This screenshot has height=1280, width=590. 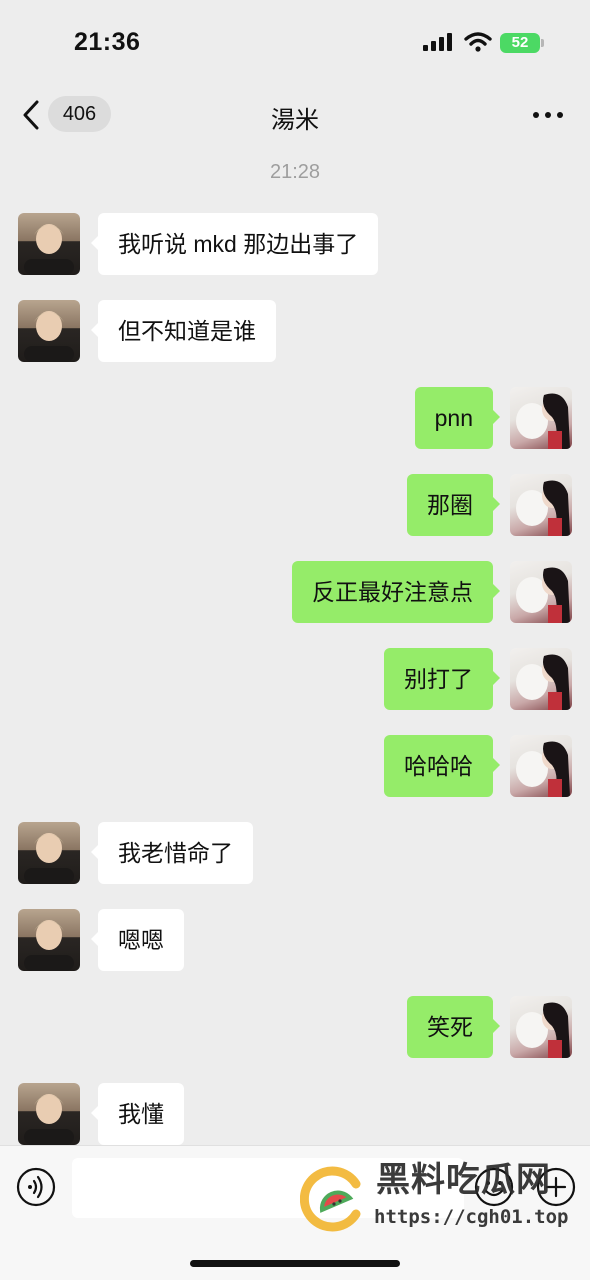 What do you see at coordinates (442, 679) in the screenshot?
I see `message-bubble: 别打了` at bounding box center [442, 679].